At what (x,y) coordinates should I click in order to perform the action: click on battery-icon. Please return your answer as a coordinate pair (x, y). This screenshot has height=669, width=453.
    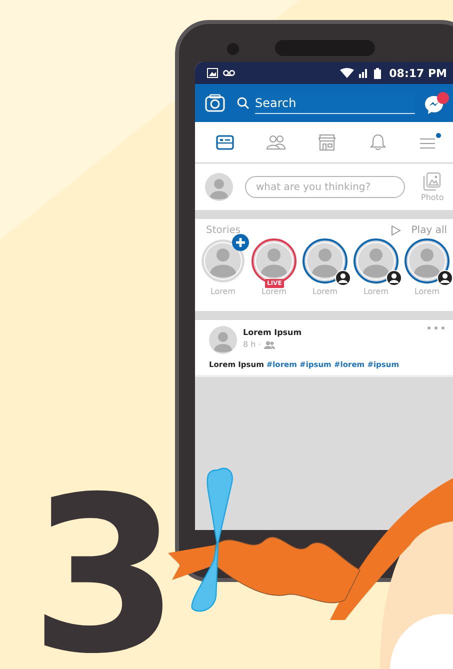
    Looking at the image, I should click on (378, 73).